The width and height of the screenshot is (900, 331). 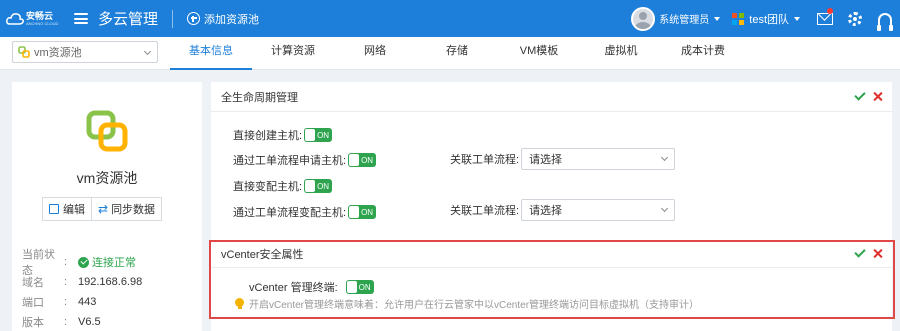 What do you see at coordinates (621, 53) in the screenshot?
I see `tab-vms: 虚拟机` at bounding box center [621, 53].